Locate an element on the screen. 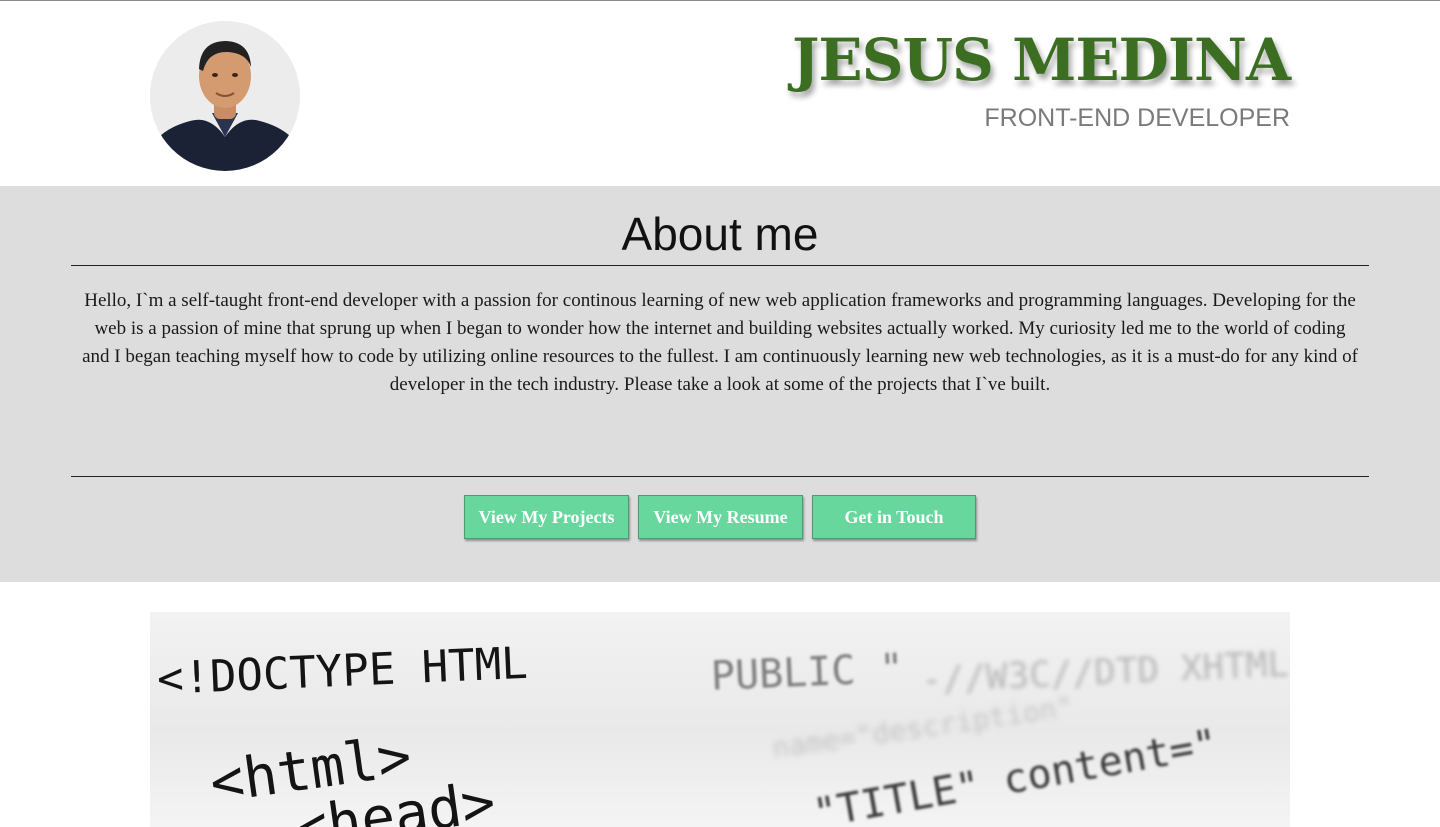 This screenshot has width=1440, height=827. site-owner-name: JESUS MEDINA is located at coordinates (1041, 60).